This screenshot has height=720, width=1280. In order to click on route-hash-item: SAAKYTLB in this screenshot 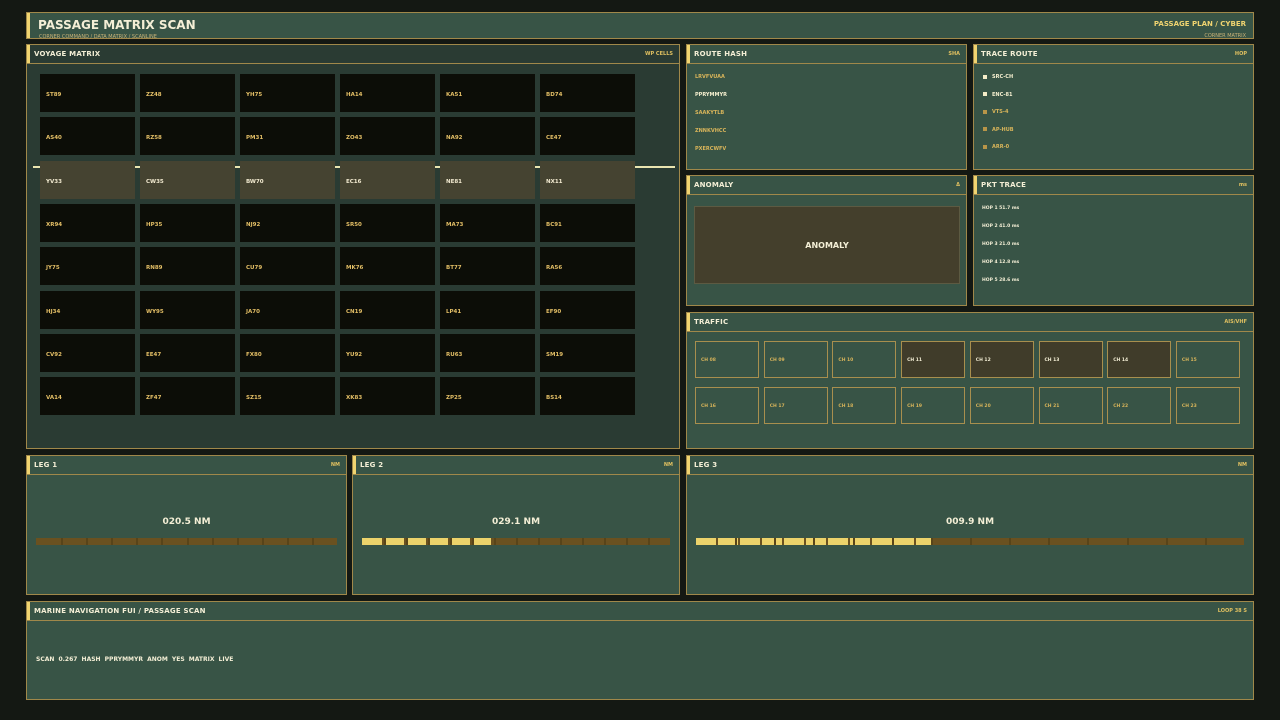, I will do `click(709, 113)`.